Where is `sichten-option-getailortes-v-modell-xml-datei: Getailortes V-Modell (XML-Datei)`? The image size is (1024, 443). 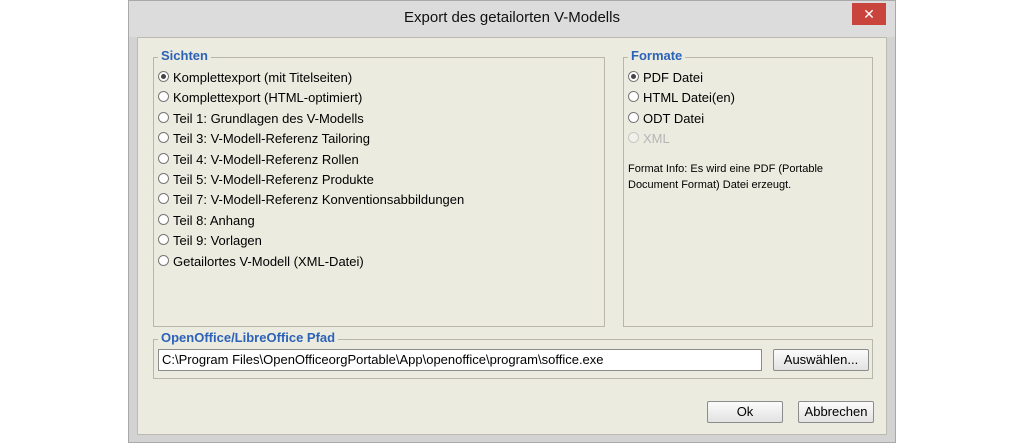 sichten-option-getailortes-v-modell-xml-datei: Getailortes V-Modell (XML-Datei) is located at coordinates (261, 260).